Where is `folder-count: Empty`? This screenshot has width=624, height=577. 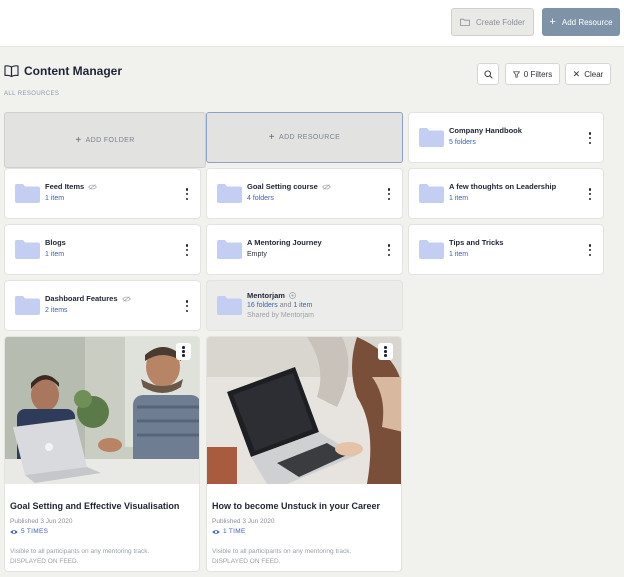 folder-count: Empty is located at coordinates (257, 254).